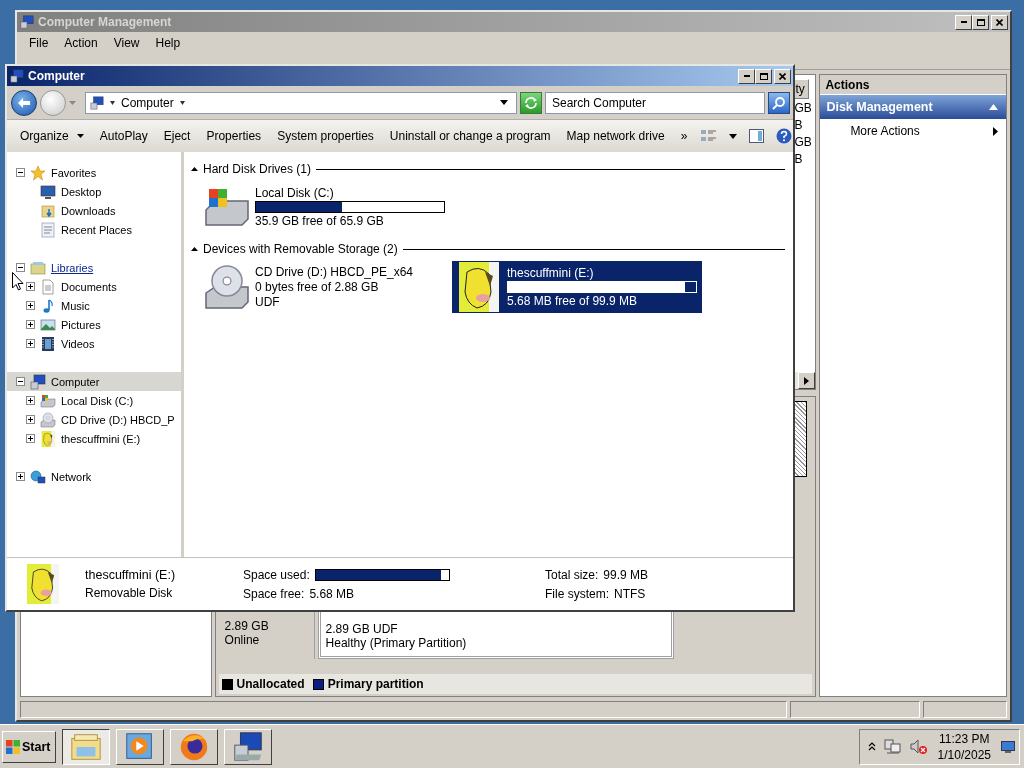 This screenshot has height=768, width=1024. Describe the element at coordinates (94, 476) in the screenshot. I see `tree-item: Network` at that location.